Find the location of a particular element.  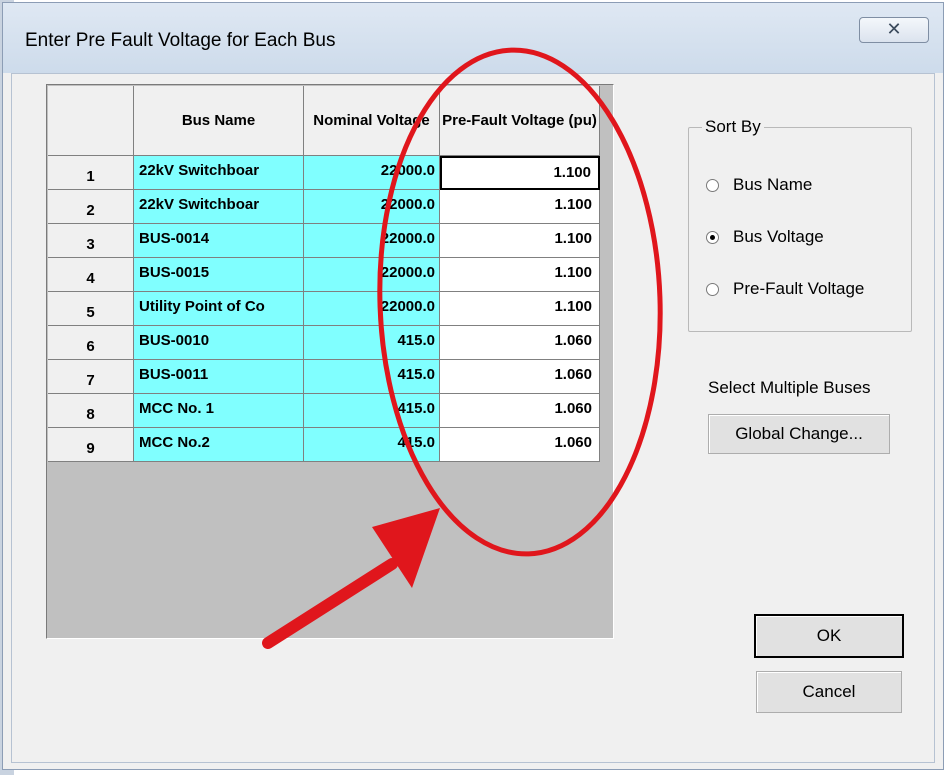

row-number: 6 is located at coordinates (91, 343).